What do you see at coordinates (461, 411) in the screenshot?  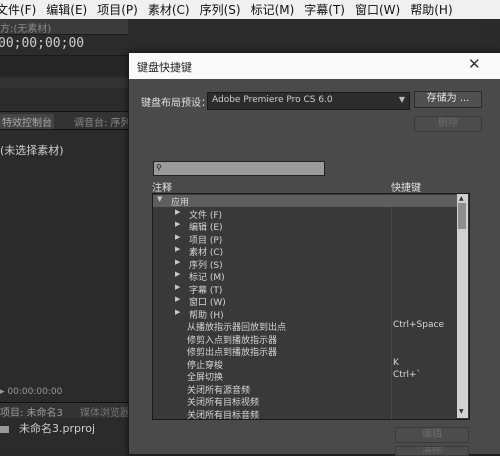 I see `scroll-down-icon: ▼` at bounding box center [461, 411].